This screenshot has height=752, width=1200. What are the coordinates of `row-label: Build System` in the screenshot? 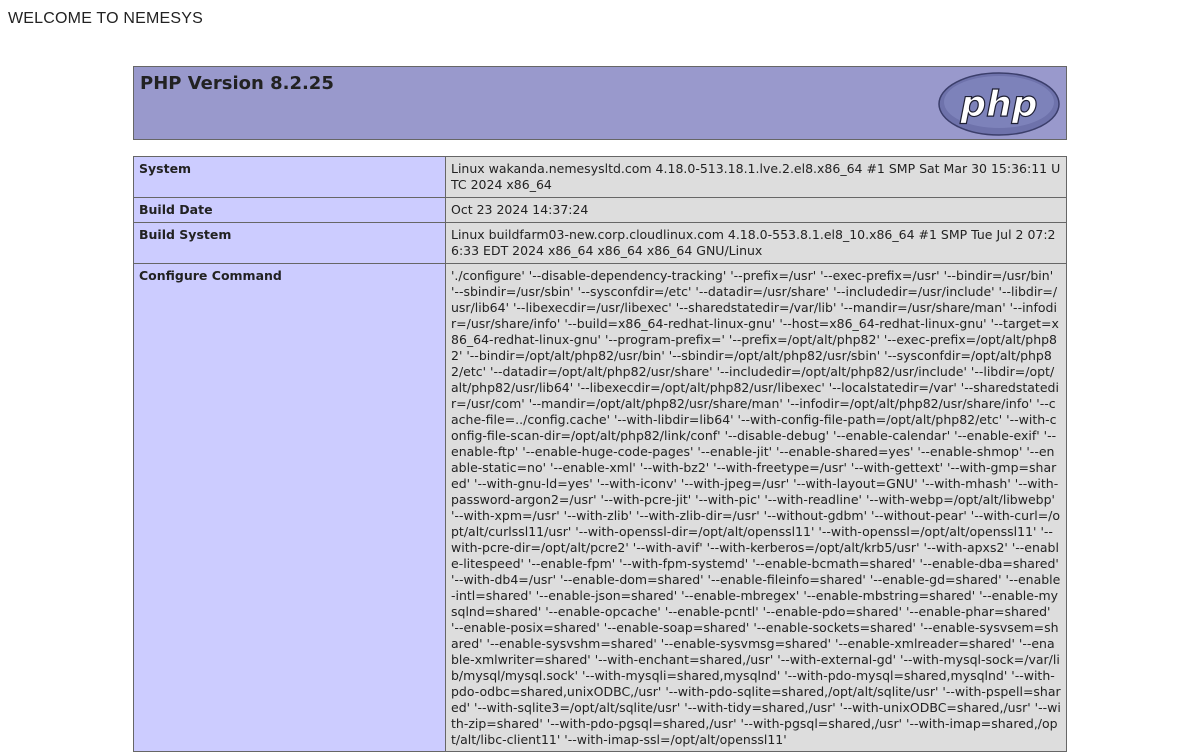 It's located at (289, 243).